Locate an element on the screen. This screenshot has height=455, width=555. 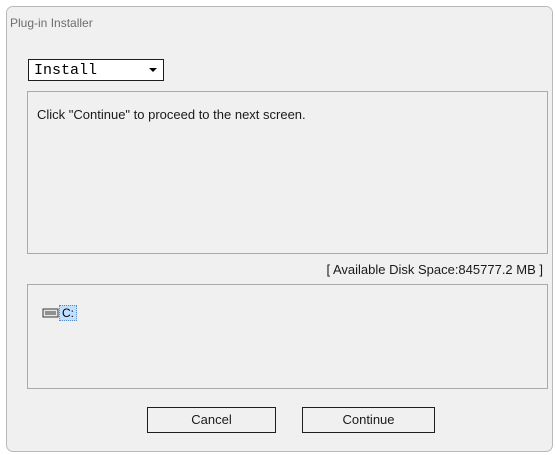
mode-select: Install is located at coordinates (96, 70).